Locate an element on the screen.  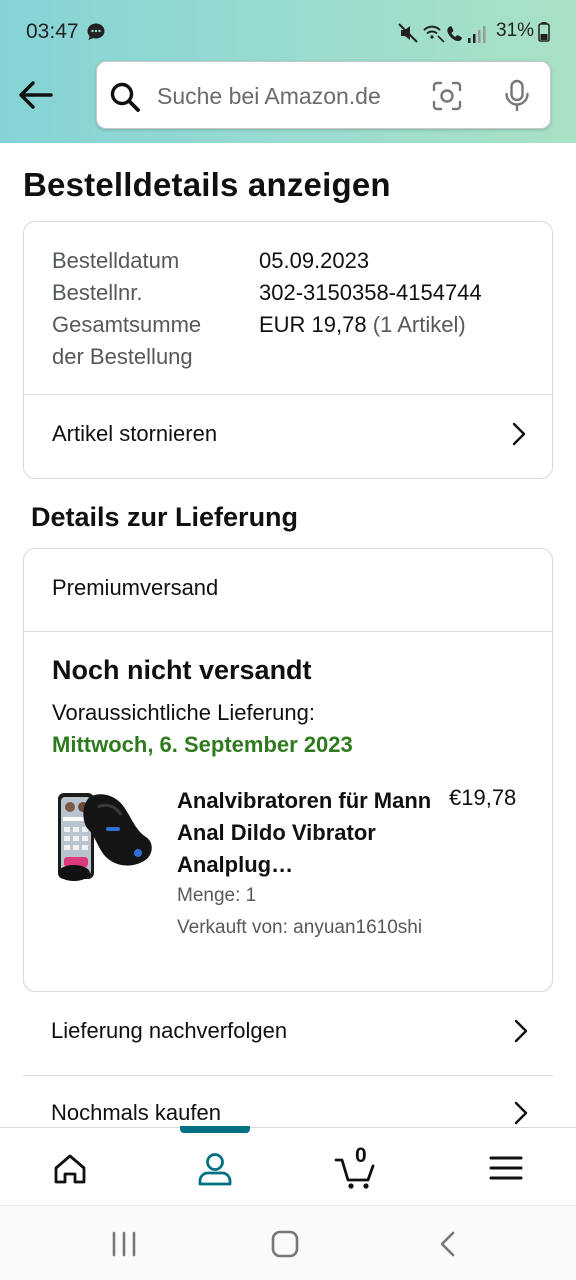
menu-icon is located at coordinates (506, 1168).